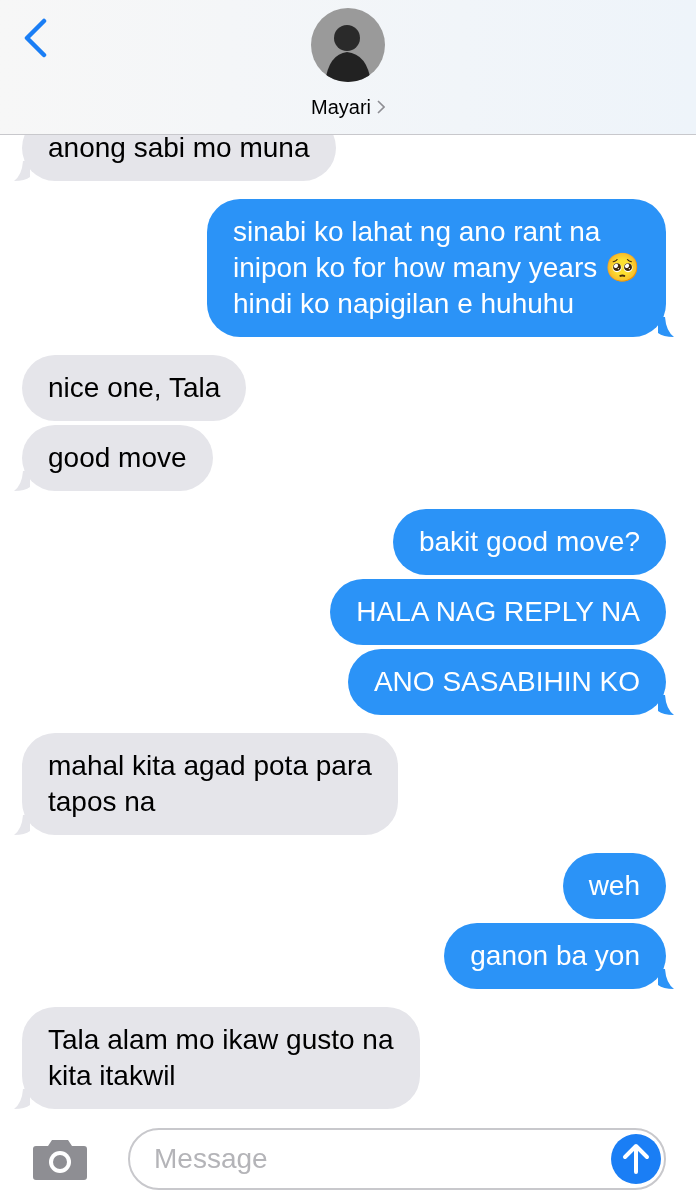  What do you see at coordinates (179, 158) in the screenshot?
I see `message-bubble: anong sabi mo muna` at bounding box center [179, 158].